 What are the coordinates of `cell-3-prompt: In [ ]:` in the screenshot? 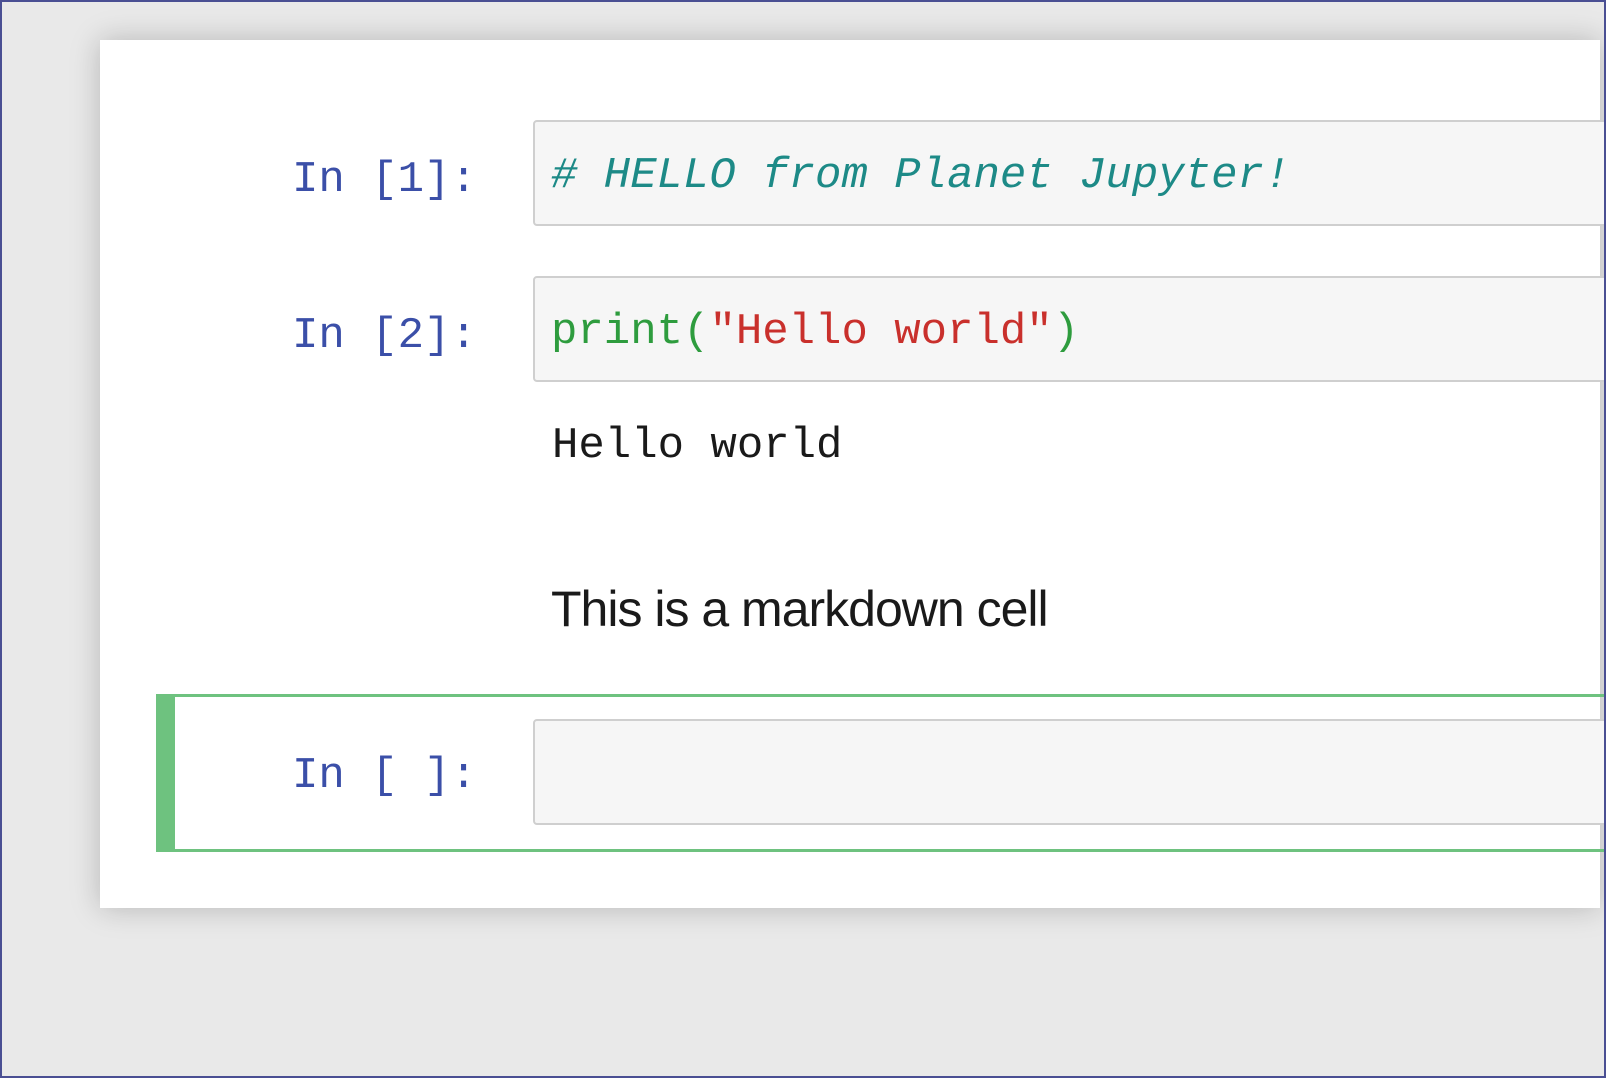 It's located at (384, 776).